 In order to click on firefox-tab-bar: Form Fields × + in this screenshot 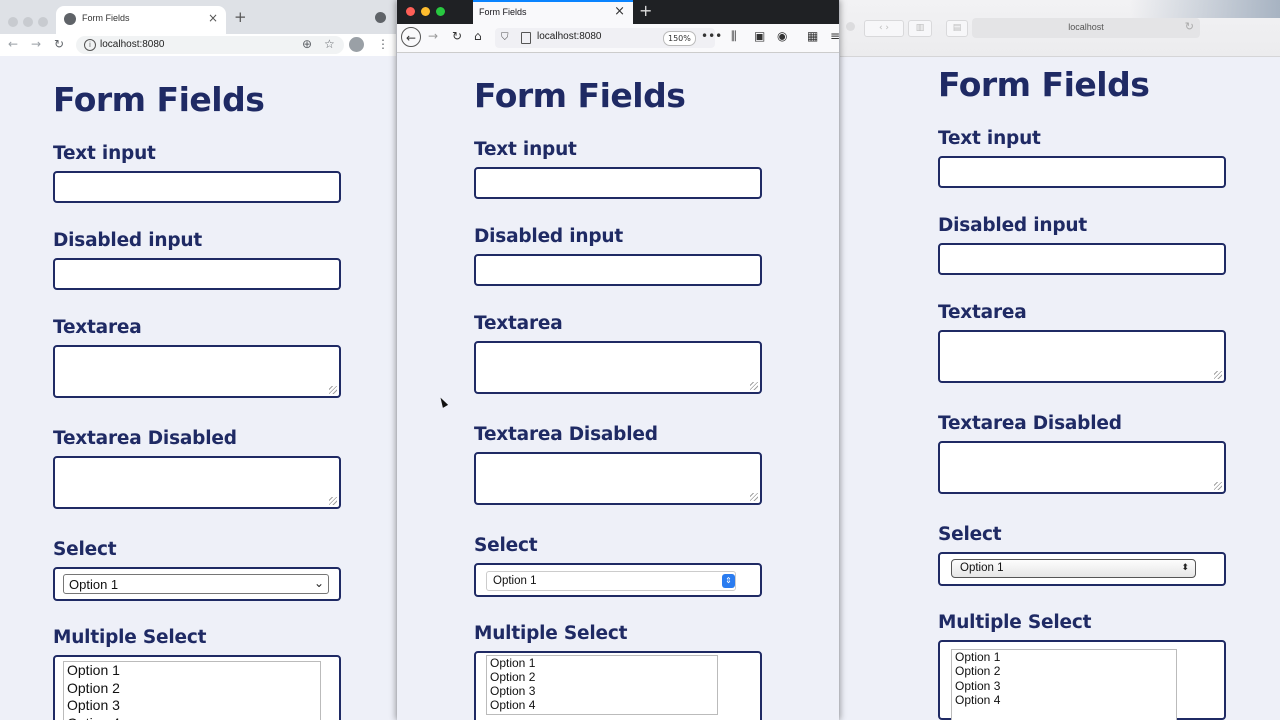, I will do `click(618, 12)`.